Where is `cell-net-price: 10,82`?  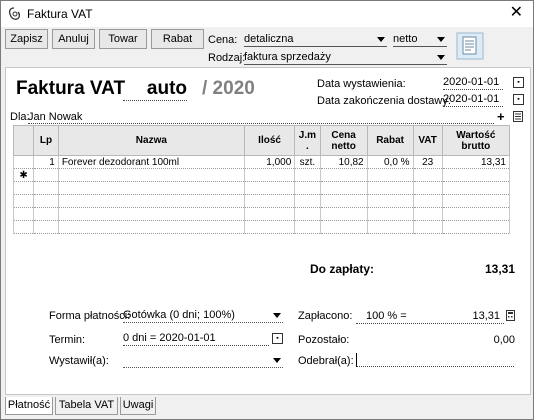 cell-net-price: 10,82 is located at coordinates (343, 162).